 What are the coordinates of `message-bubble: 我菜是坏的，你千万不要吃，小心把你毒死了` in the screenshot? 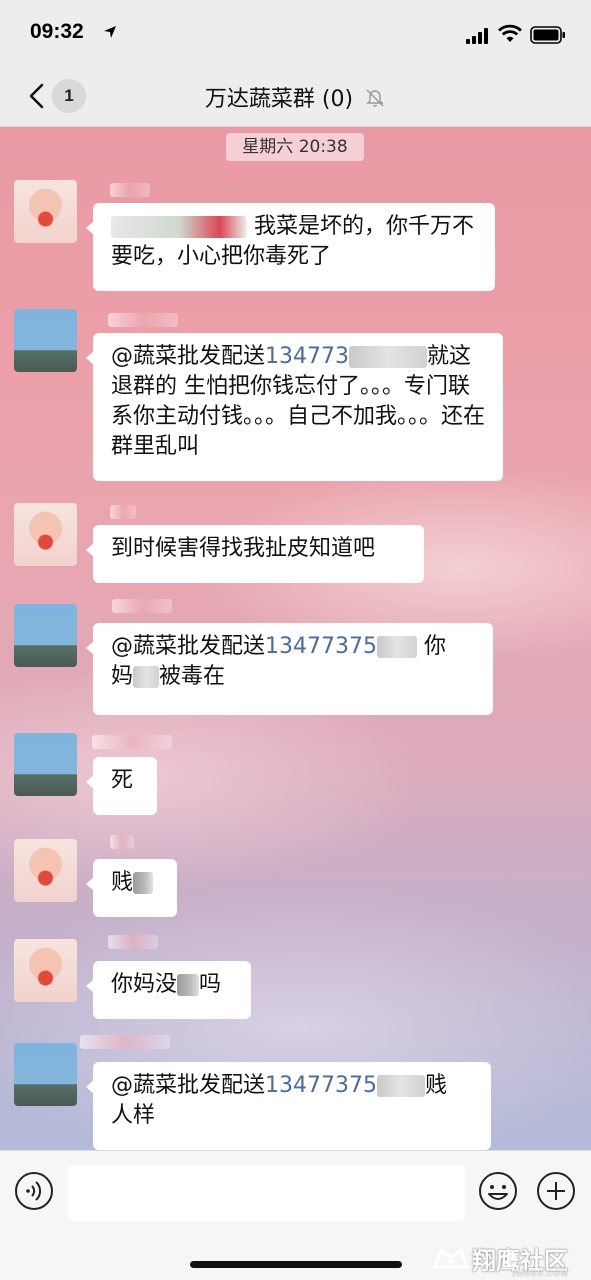 It's located at (290, 247).